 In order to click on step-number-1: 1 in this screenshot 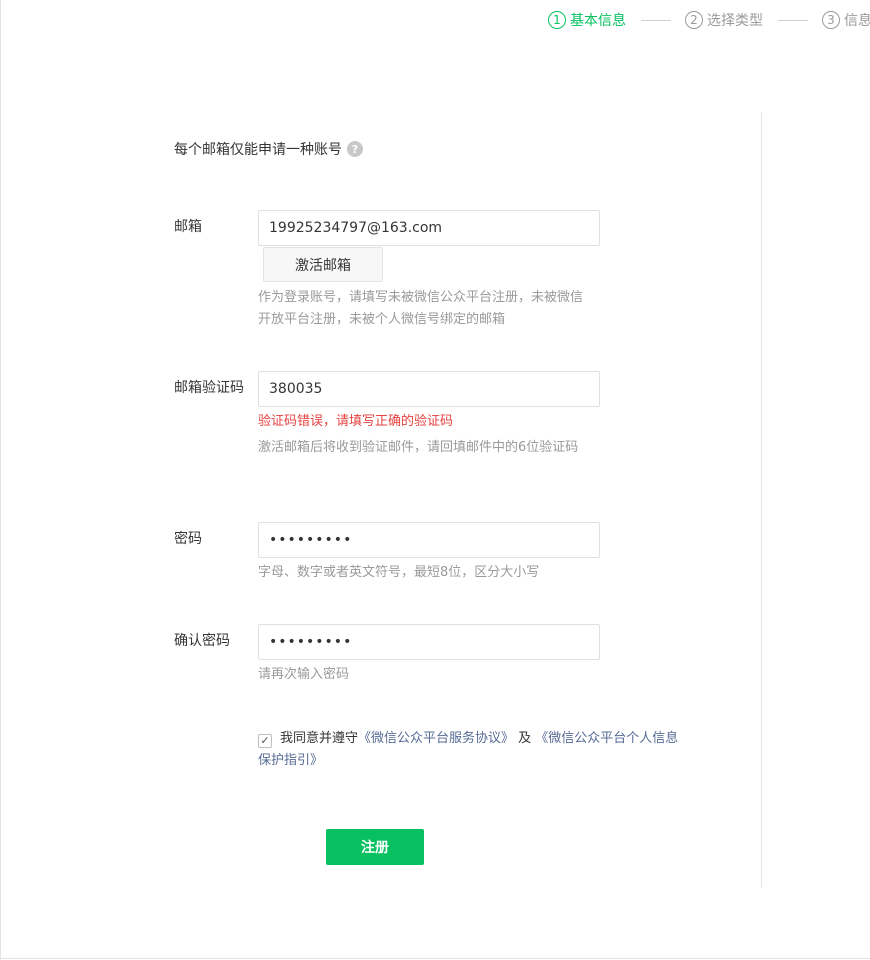, I will do `click(557, 20)`.